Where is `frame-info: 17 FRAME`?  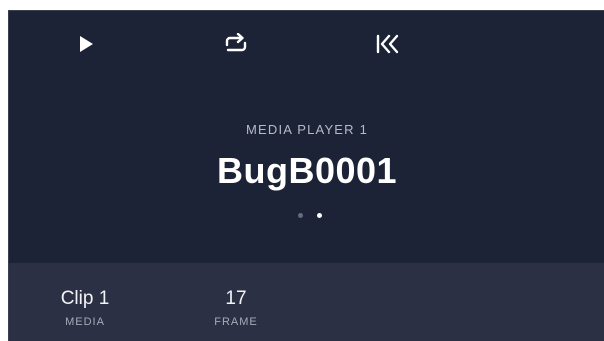
frame-info: 17 FRAME is located at coordinates (236, 308).